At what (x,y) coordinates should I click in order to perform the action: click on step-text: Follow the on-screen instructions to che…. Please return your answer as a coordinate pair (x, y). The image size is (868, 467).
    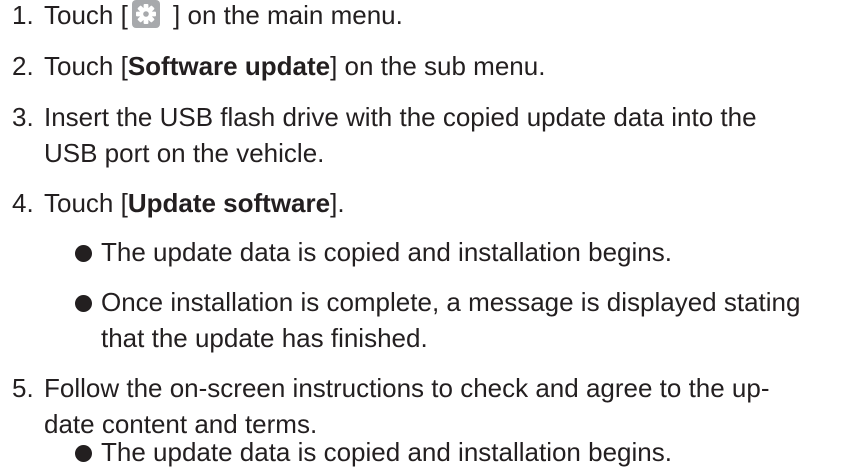
    Looking at the image, I should click on (407, 388).